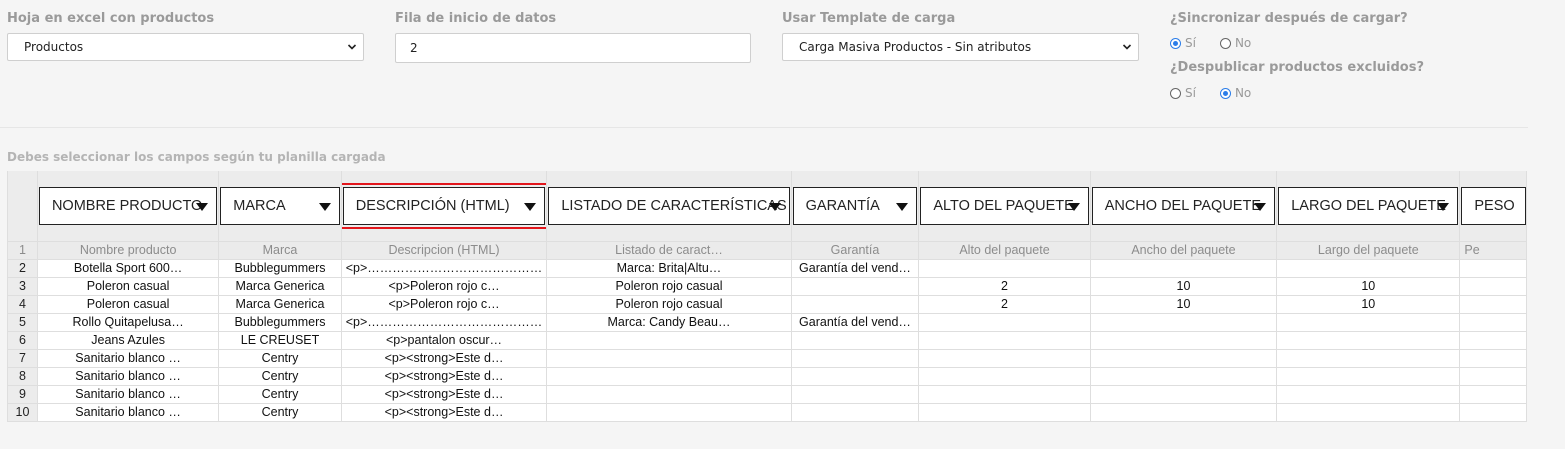 This screenshot has width=1565, height=449. I want to click on mapping-cell: ALTO DEL PAQUETE, so click(1004, 206).